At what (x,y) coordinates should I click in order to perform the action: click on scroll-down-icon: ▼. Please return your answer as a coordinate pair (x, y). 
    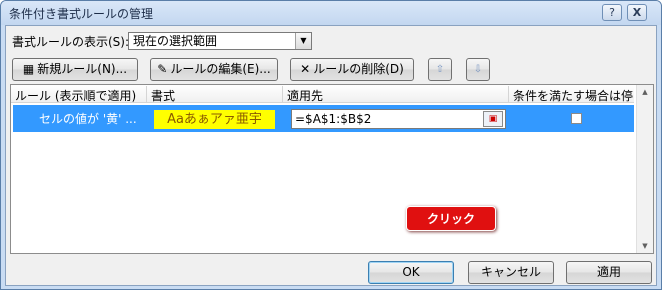
    Looking at the image, I should click on (645, 246).